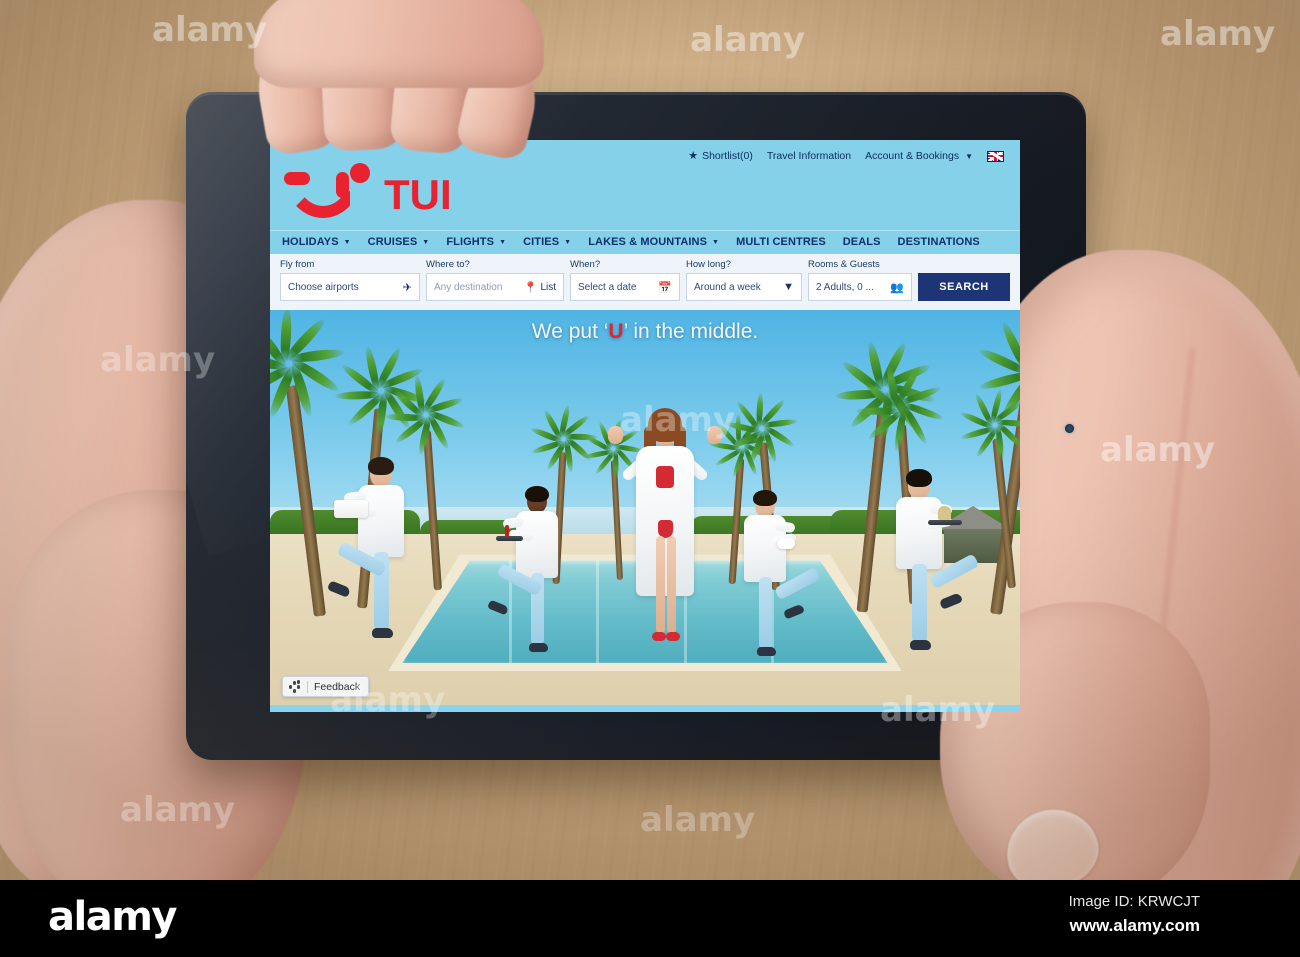  I want to click on hero-tagline: We put ‘U’ in the middle., so click(645, 332).